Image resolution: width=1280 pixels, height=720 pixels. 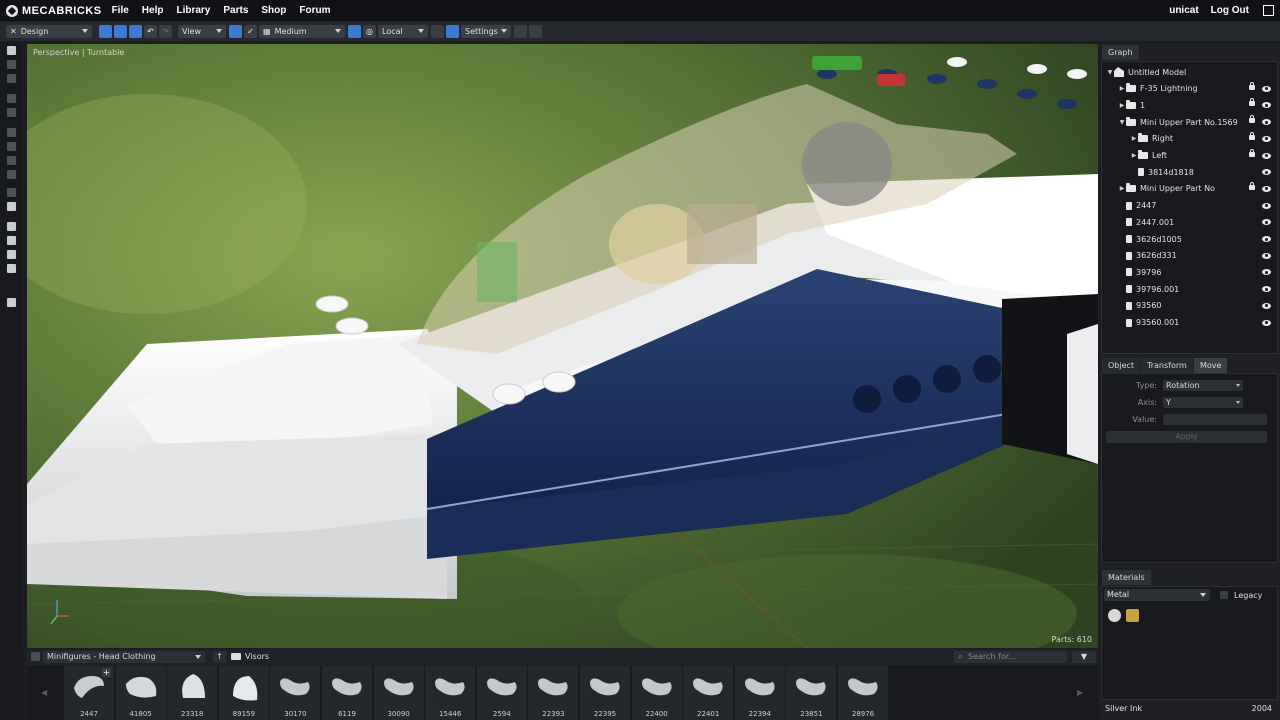 What do you see at coordinates (11, 226) in the screenshot?
I see `light-icon` at bounding box center [11, 226].